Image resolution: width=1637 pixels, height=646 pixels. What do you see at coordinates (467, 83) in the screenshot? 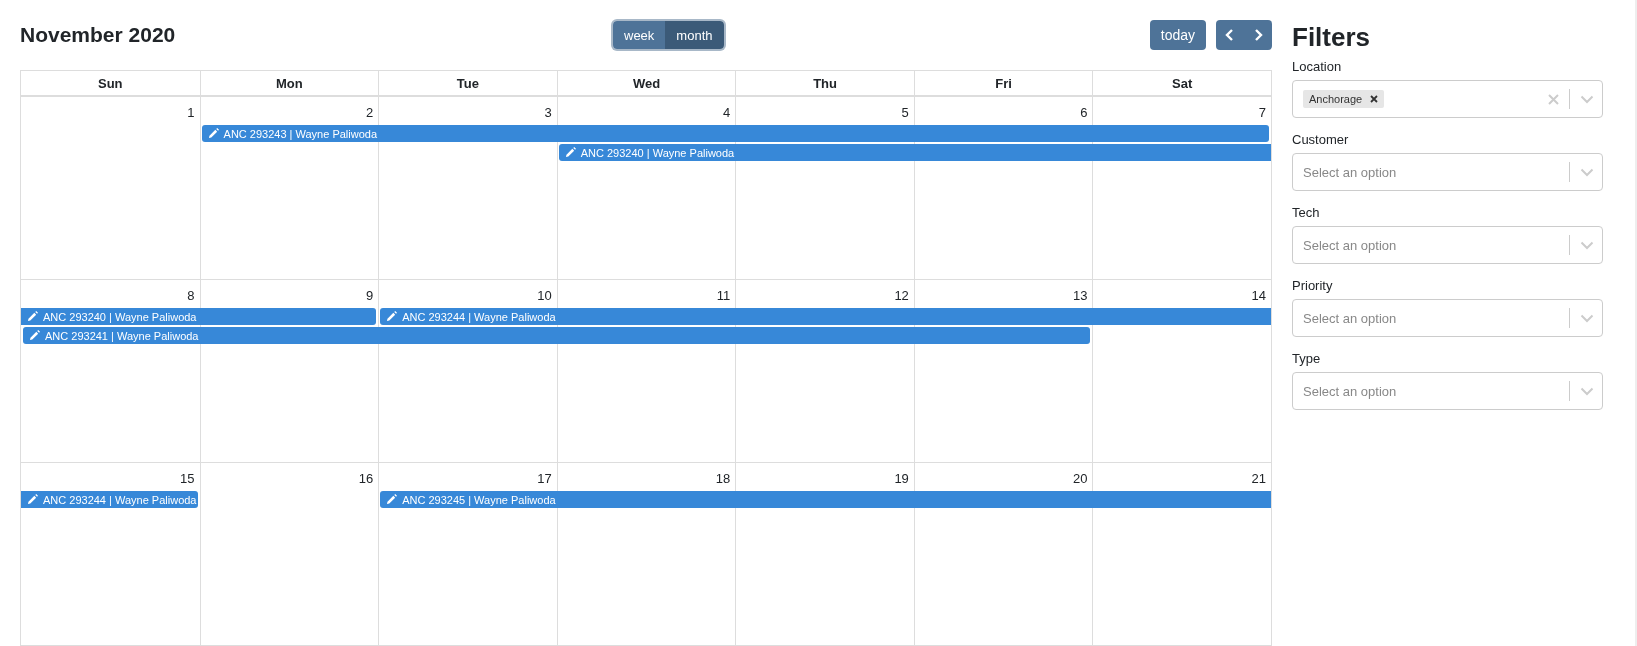
I see `weekday-header: Tue` at bounding box center [467, 83].